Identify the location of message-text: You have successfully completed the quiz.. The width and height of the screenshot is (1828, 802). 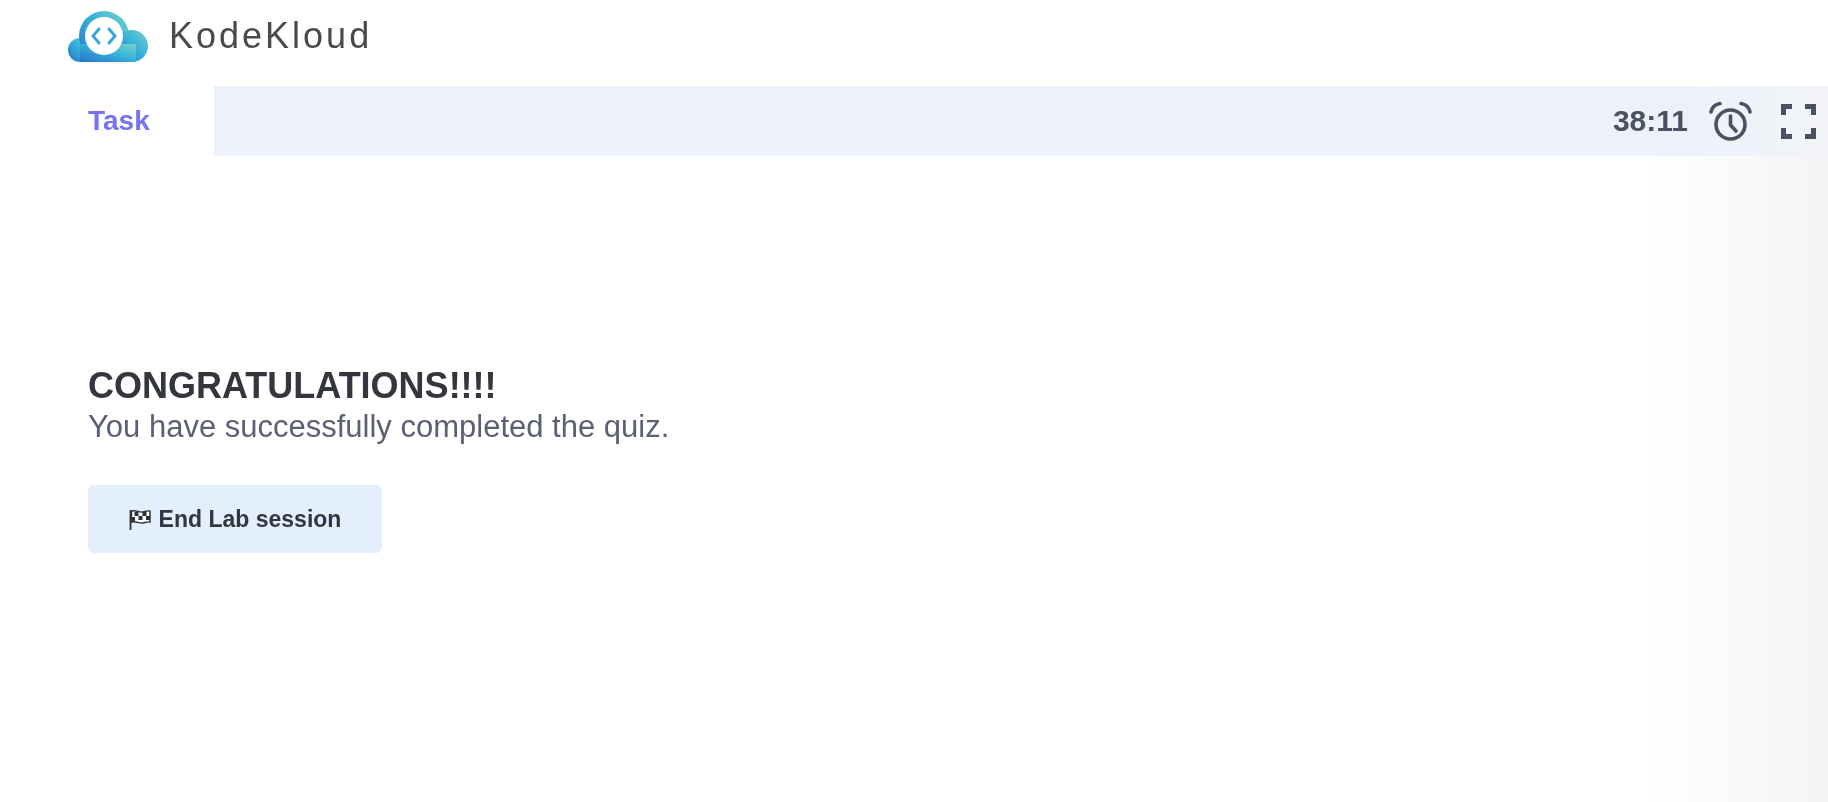
(379, 426).